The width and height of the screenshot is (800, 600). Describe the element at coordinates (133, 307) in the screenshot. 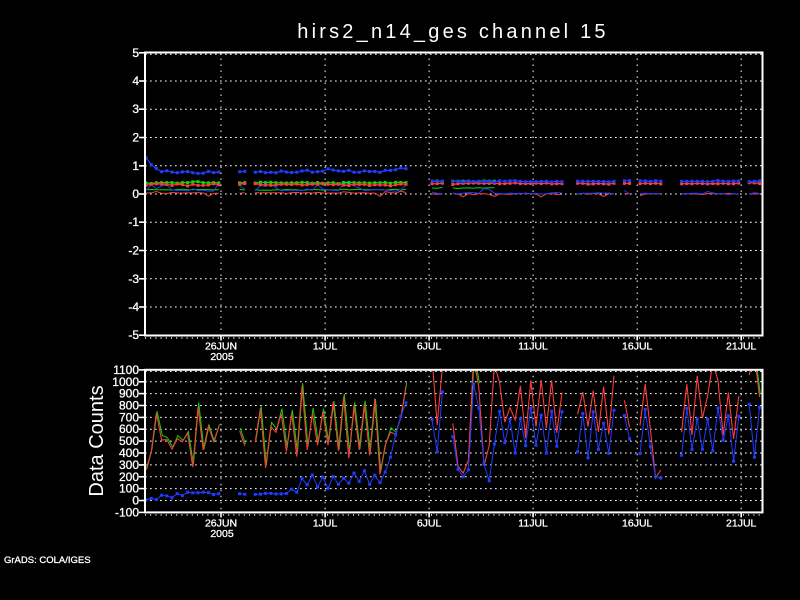

I see `svg-text: -4` at that location.